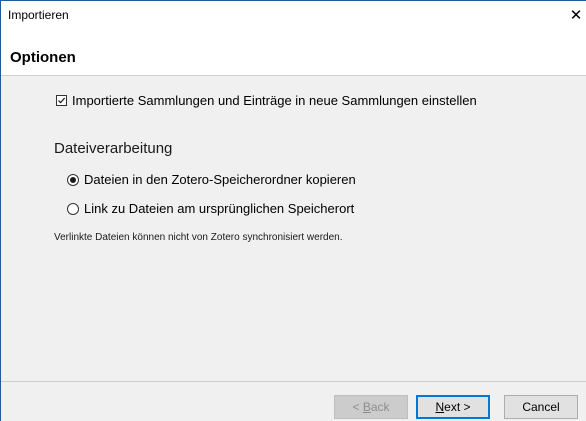 The width and height of the screenshot is (586, 421). Describe the element at coordinates (357, 407) in the screenshot. I see `back-button-prefix: <` at that location.